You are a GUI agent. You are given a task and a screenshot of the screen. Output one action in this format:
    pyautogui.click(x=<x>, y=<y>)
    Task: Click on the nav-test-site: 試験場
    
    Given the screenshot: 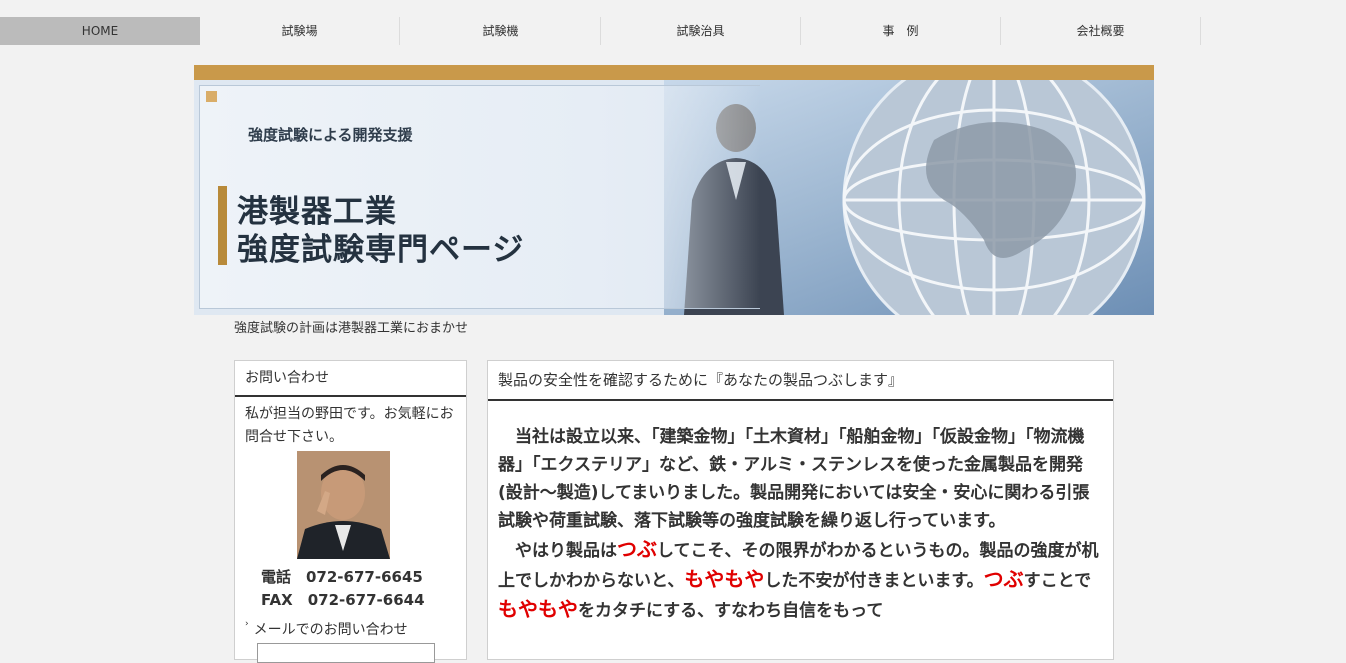 What is the action you would take?
    pyautogui.click(x=300, y=31)
    